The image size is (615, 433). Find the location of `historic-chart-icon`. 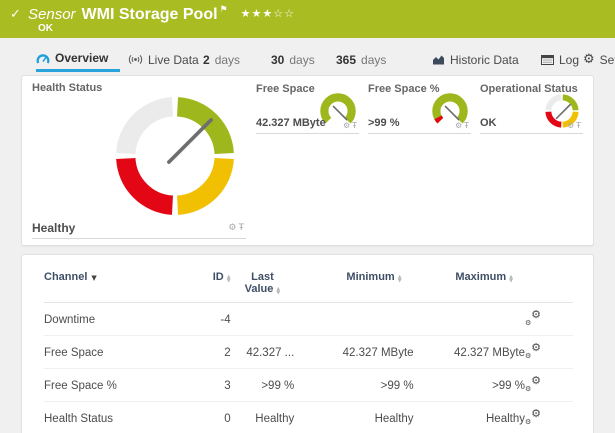

historic-chart-icon is located at coordinates (438, 60).